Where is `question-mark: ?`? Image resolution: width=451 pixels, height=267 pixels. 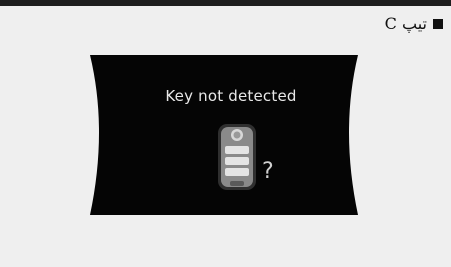
question-mark: ? is located at coordinates (268, 171).